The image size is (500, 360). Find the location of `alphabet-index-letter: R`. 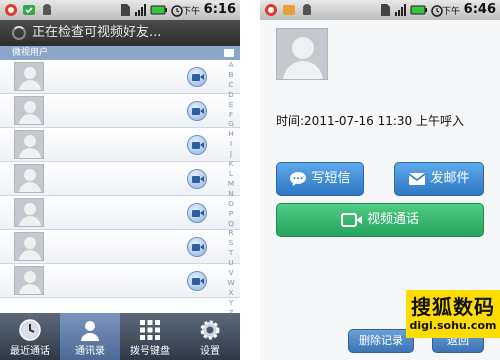

alphabet-index-letter: R is located at coordinates (231, 233).